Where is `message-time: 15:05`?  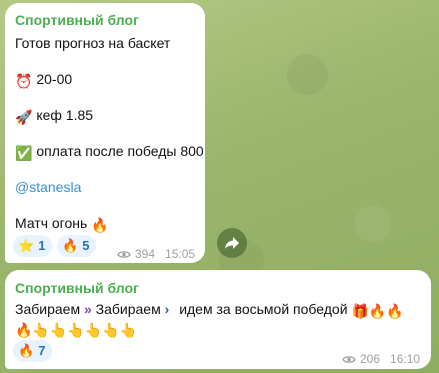 message-time: 15:05 is located at coordinates (180, 254).